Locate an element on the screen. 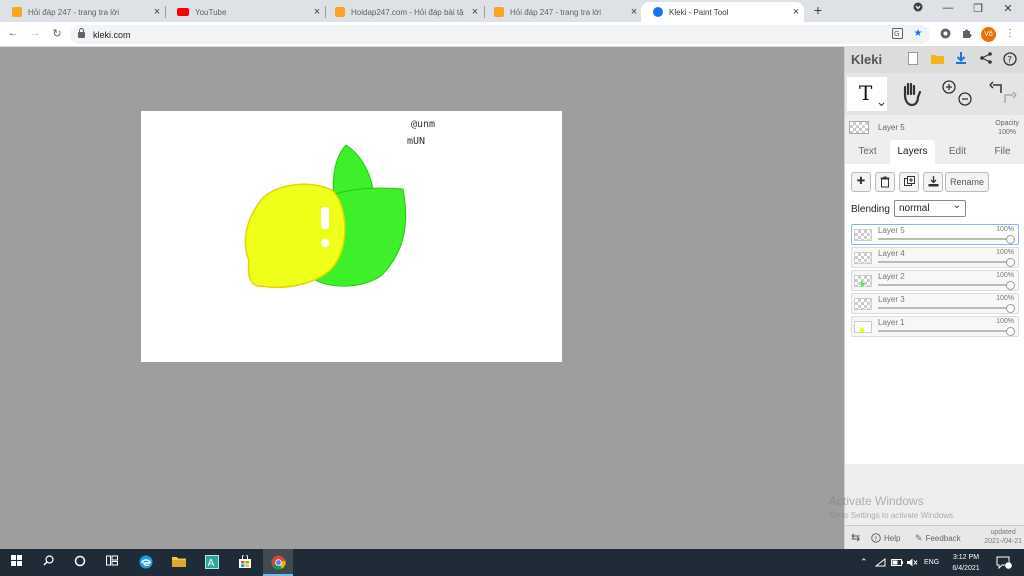 The height and width of the screenshot is (576, 1024). windows-start-icon is located at coordinates (16, 563).